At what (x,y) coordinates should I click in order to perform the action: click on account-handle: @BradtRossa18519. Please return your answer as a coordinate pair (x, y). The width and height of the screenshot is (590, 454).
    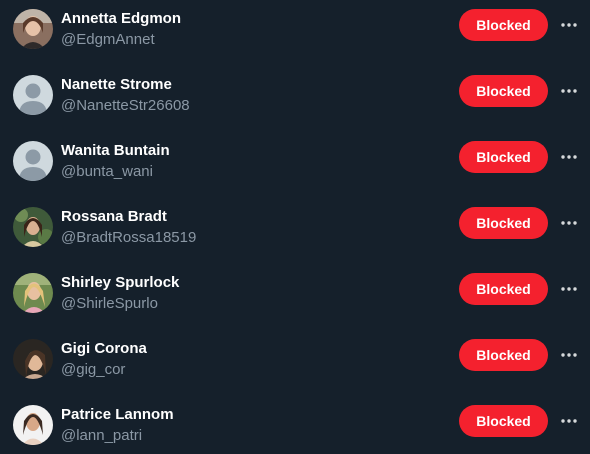
    Looking at the image, I should click on (128, 238).